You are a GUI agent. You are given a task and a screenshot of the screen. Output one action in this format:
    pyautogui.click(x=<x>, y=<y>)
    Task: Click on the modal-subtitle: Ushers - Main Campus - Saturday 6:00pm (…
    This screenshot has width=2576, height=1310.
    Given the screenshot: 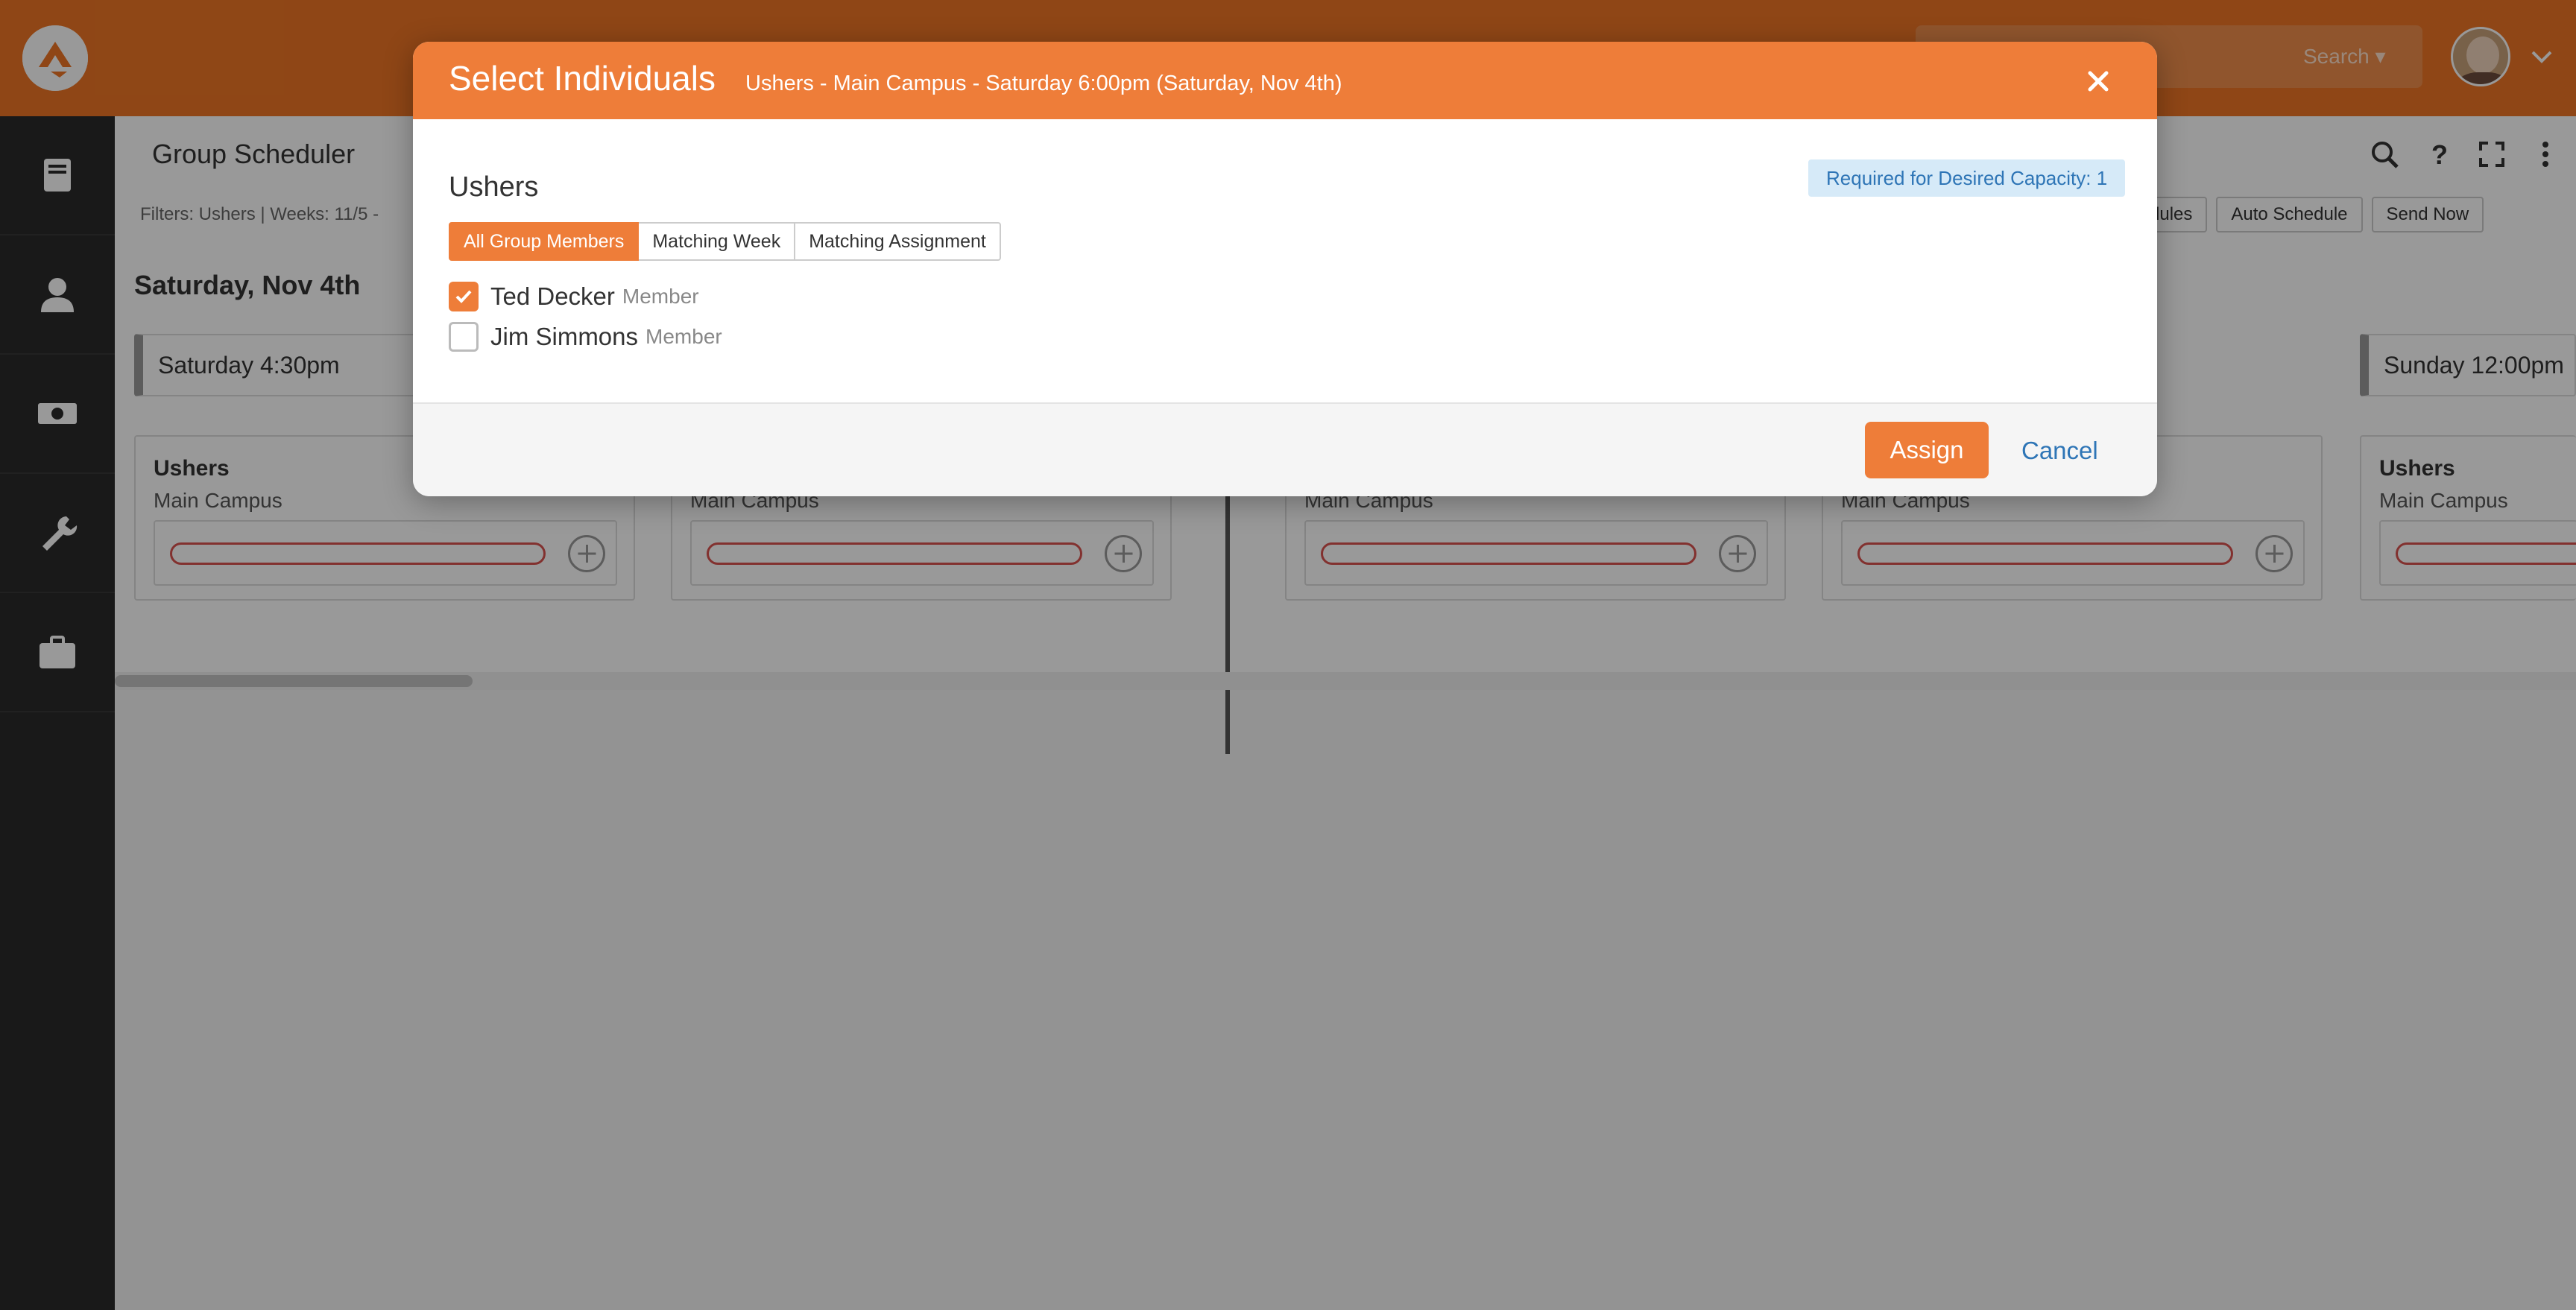 What is the action you would take?
    pyautogui.click(x=1043, y=83)
    